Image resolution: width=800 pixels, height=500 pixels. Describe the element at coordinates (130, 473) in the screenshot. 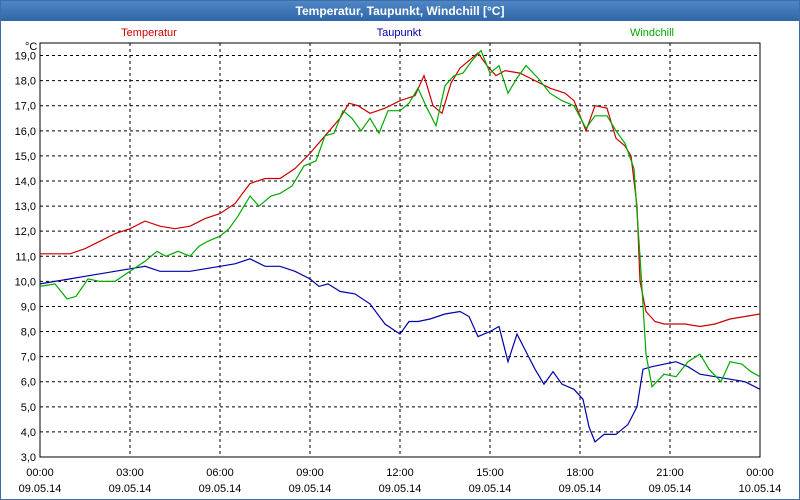

I see `x-tick-time-label: 03:00` at that location.